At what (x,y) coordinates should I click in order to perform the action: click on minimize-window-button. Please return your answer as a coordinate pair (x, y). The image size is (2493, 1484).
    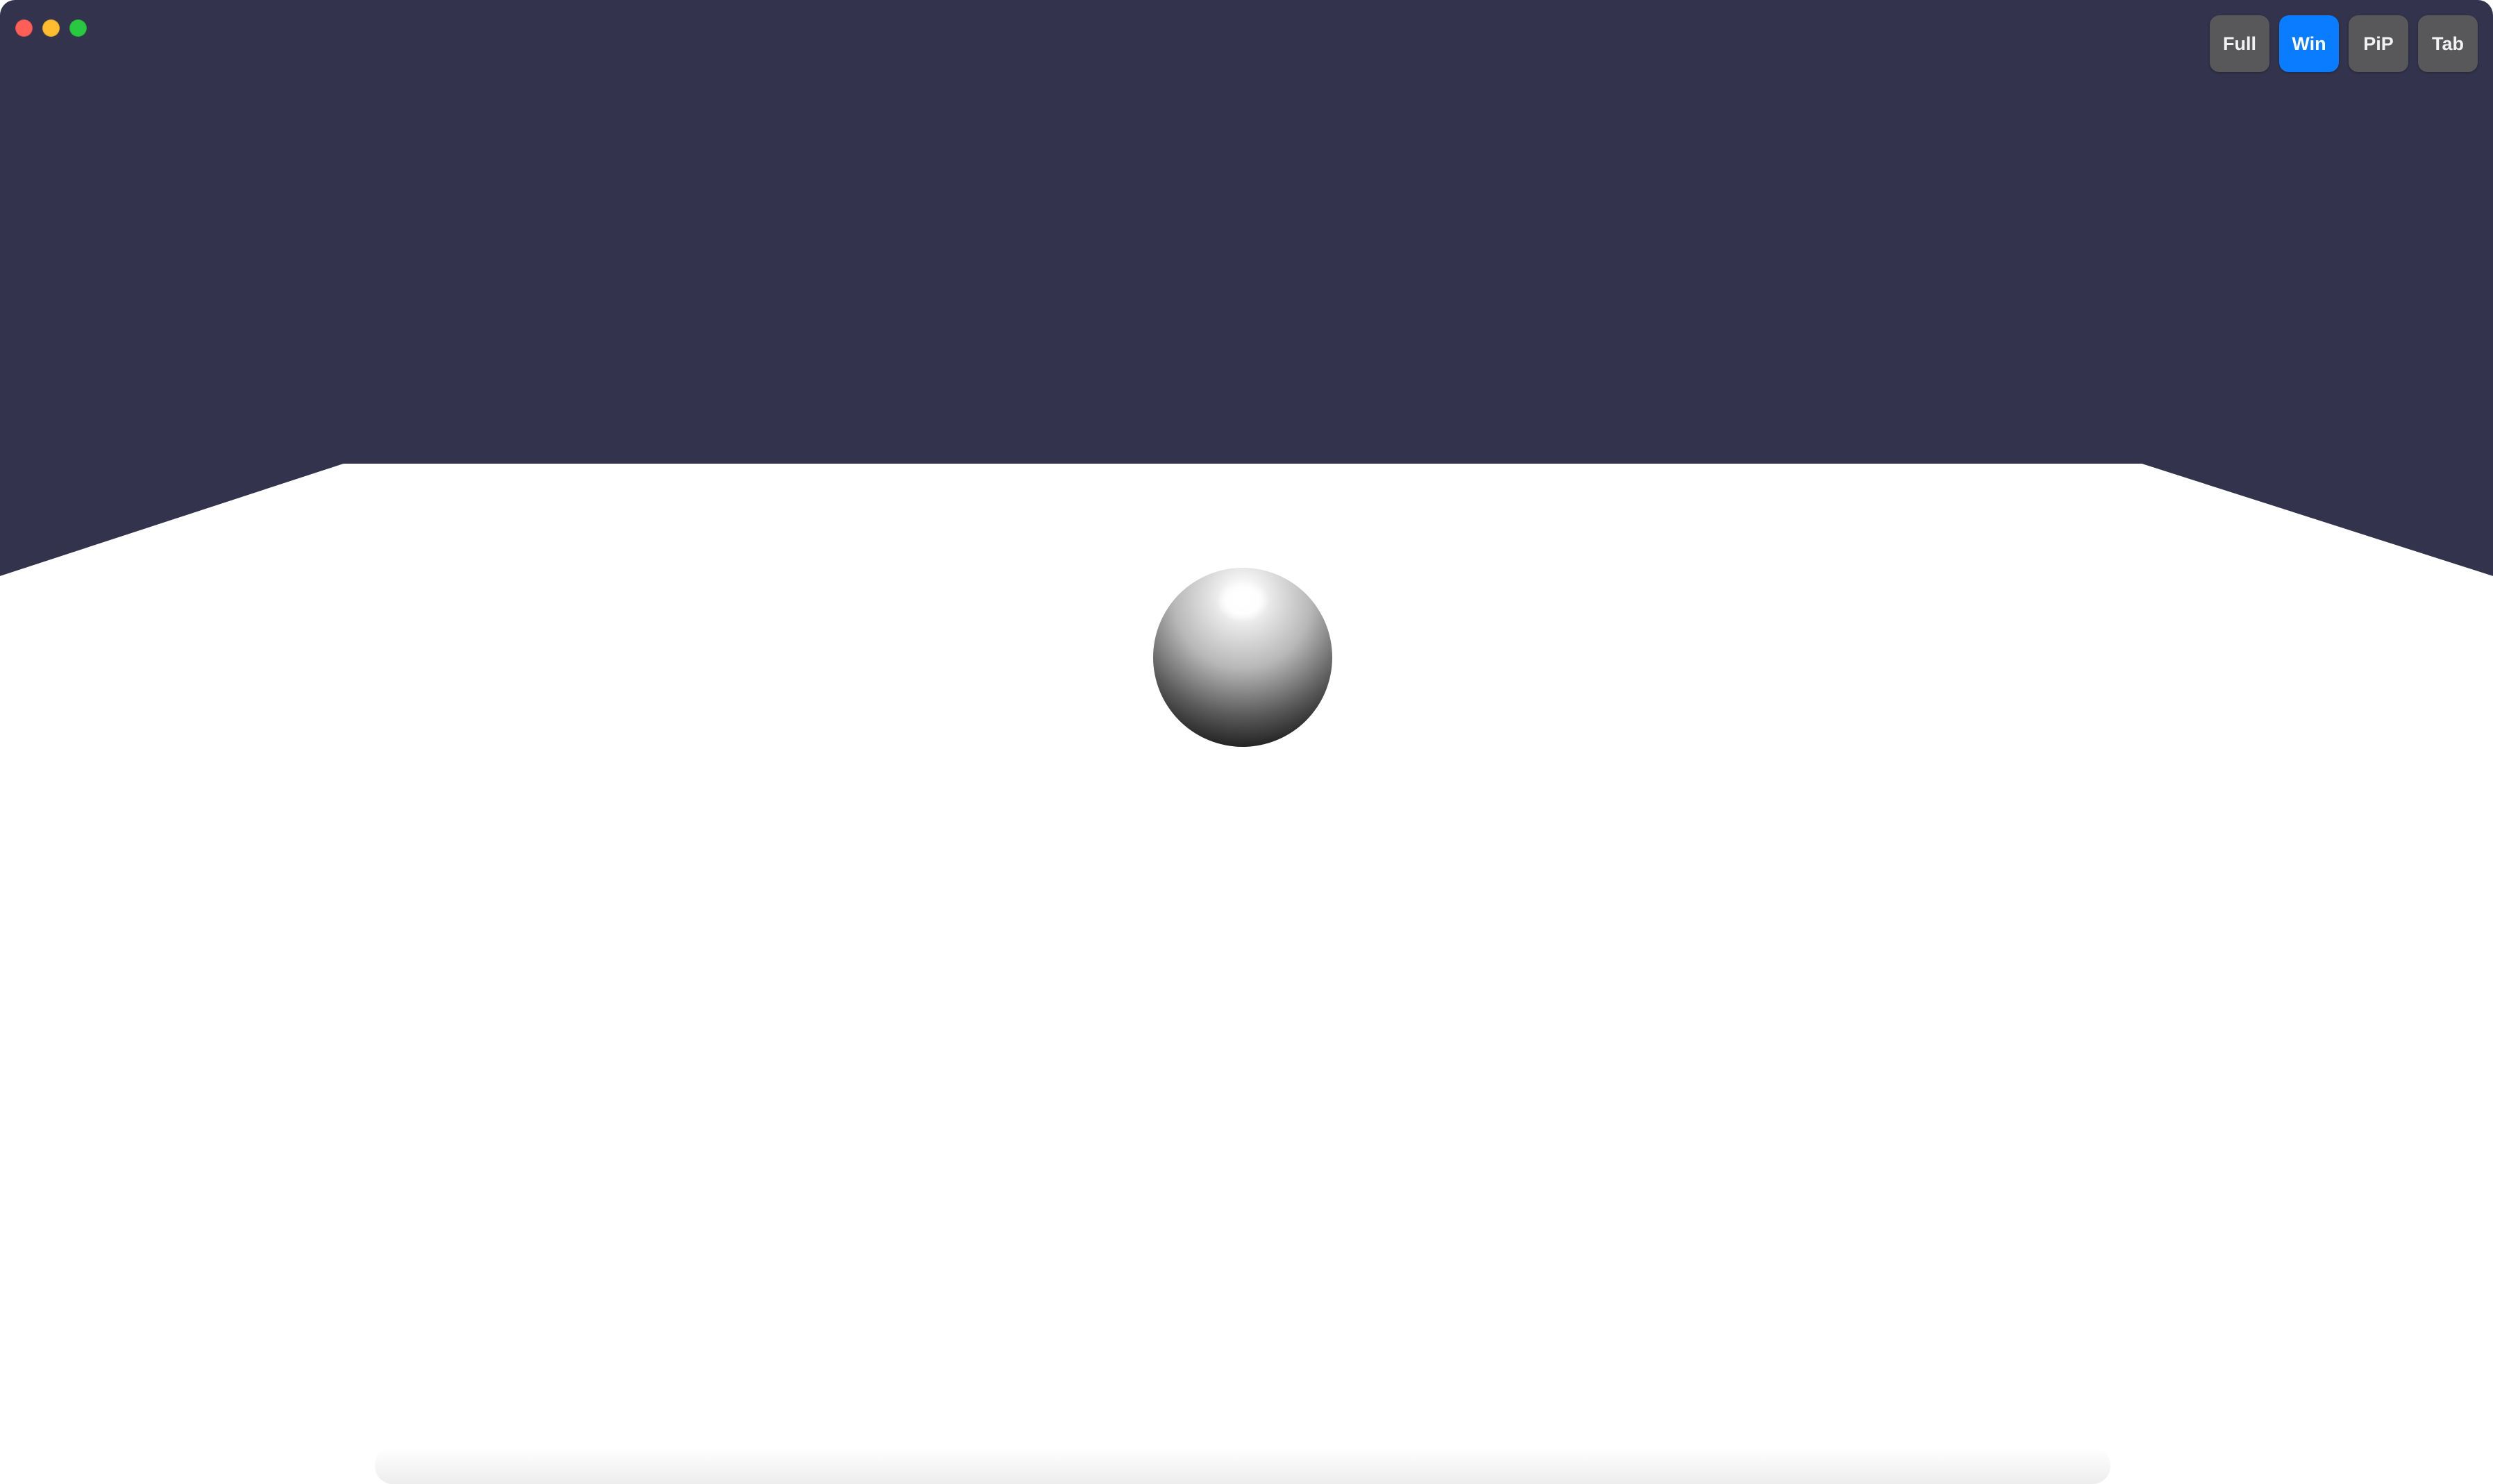
    Looking at the image, I should click on (51, 28).